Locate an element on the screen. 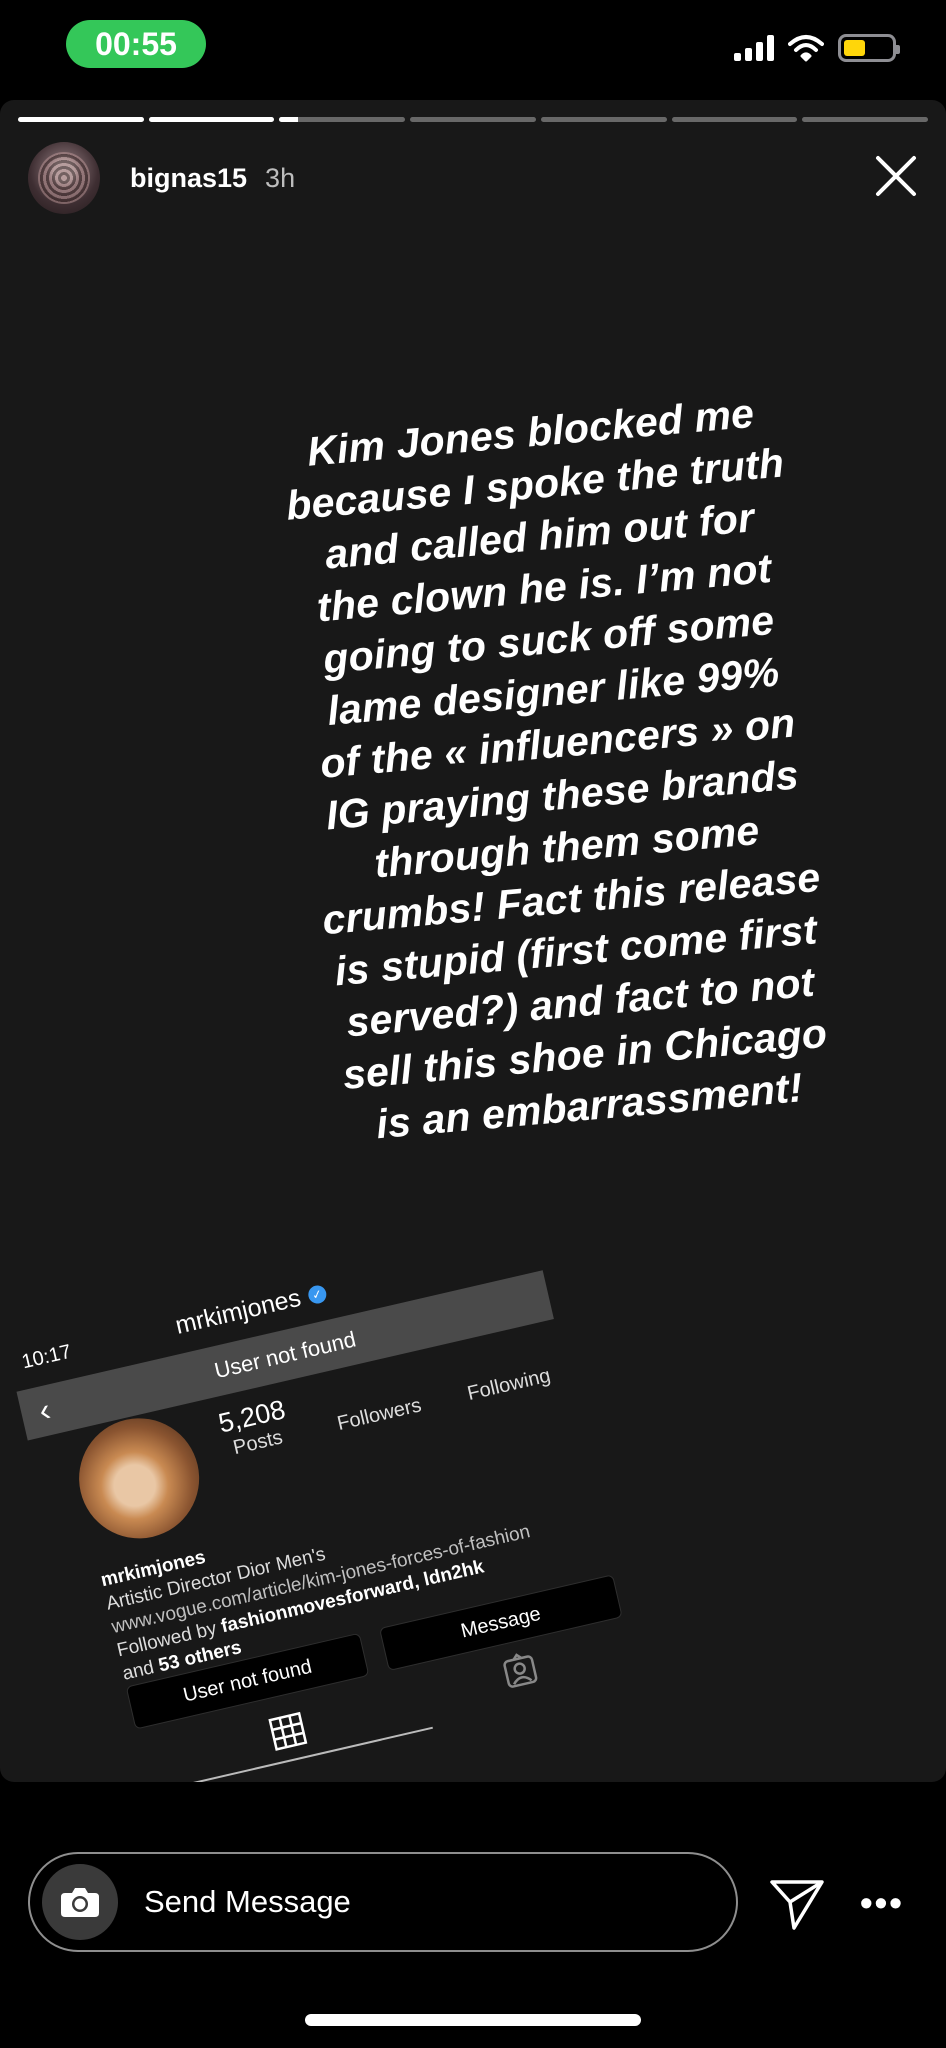 The width and height of the screenshot is (946, 2048). more-icon: ••• is located at coordinates (882, 1903).